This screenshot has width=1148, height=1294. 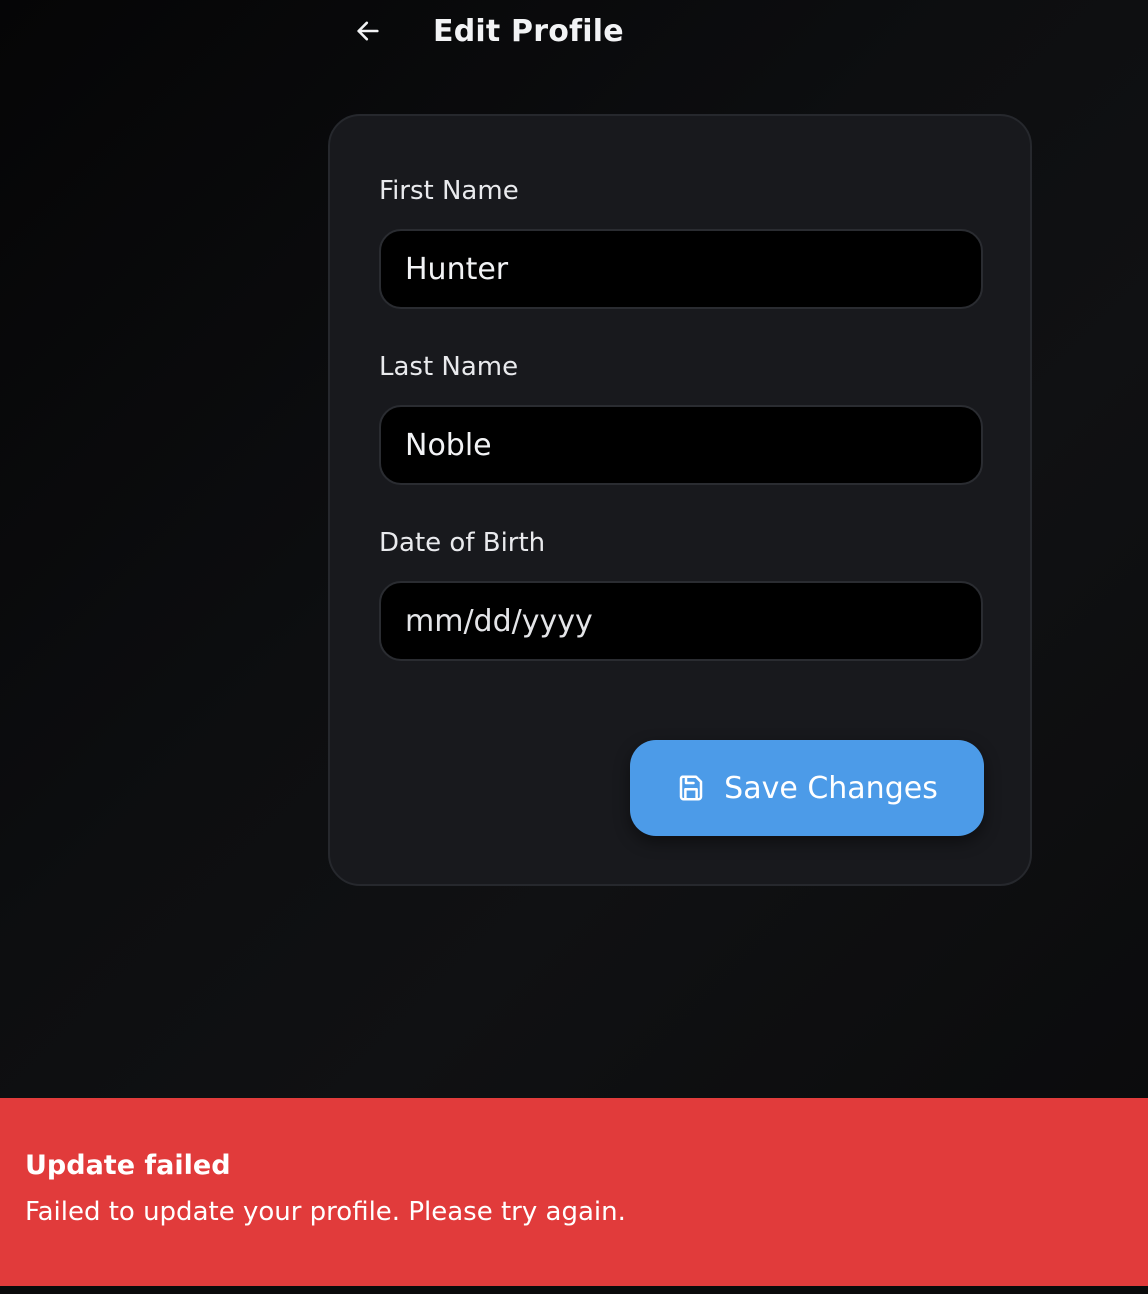 I want to click on date-of-birth-label: Date of Birth, so click(x=462, y=543).